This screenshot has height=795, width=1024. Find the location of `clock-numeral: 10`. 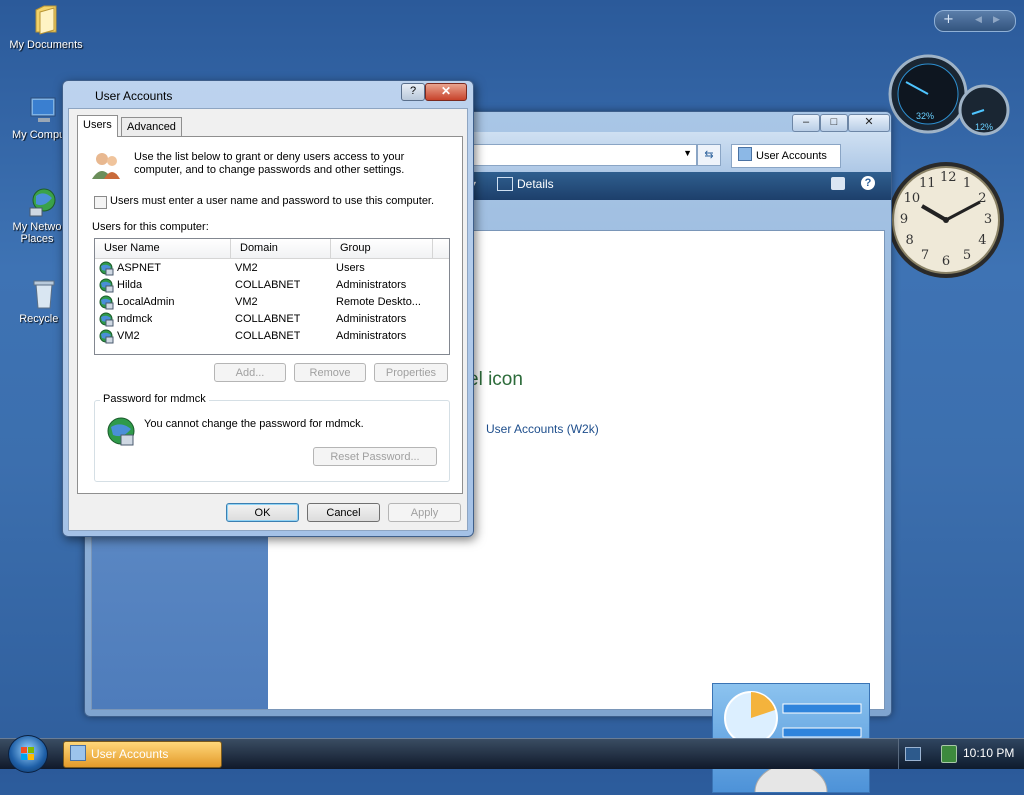

clock-numeral: 10 is located at coordinates (912, 198).